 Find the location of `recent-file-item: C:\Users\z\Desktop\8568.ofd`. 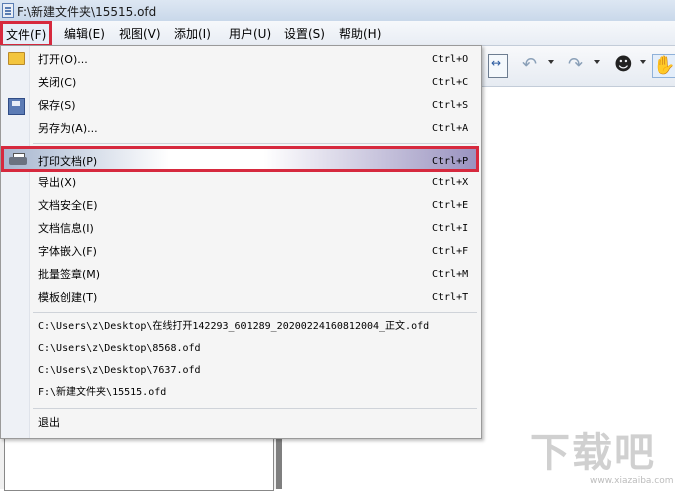

recent-file-item: C:\Users\z\Desktop\8568.ofd is located at coordinates (255, 349).